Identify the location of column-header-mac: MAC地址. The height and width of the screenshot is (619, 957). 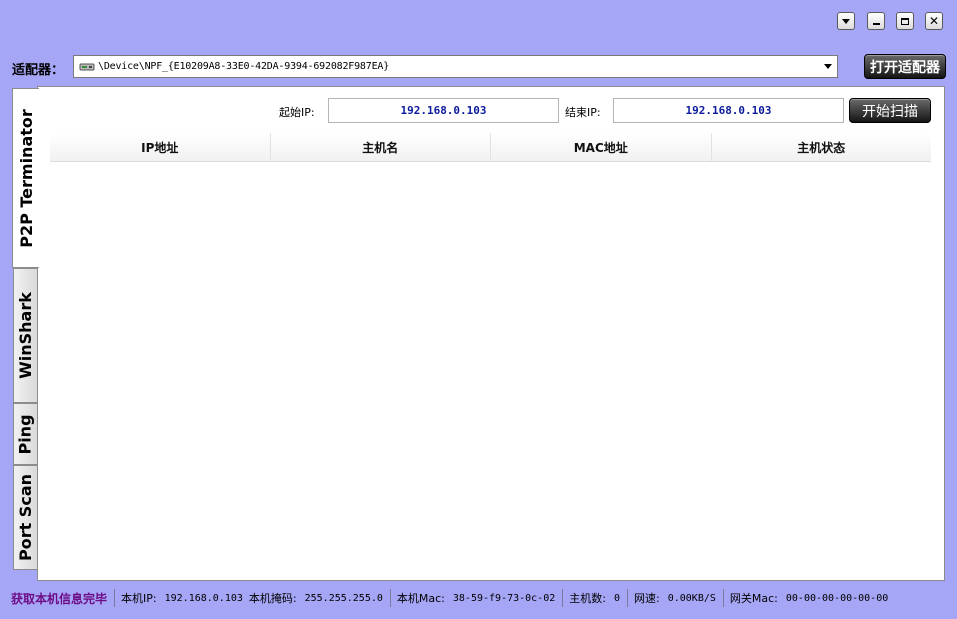
(601, 147).